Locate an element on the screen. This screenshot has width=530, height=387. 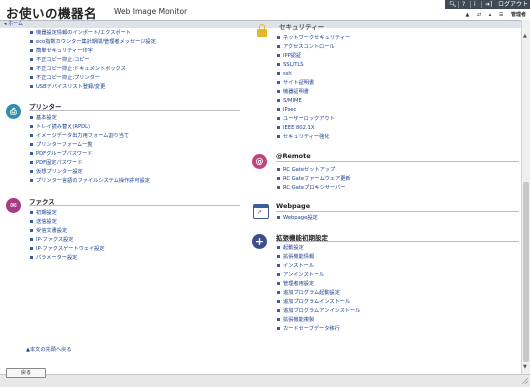
bottom-bar is located at coordinates (265, 380).